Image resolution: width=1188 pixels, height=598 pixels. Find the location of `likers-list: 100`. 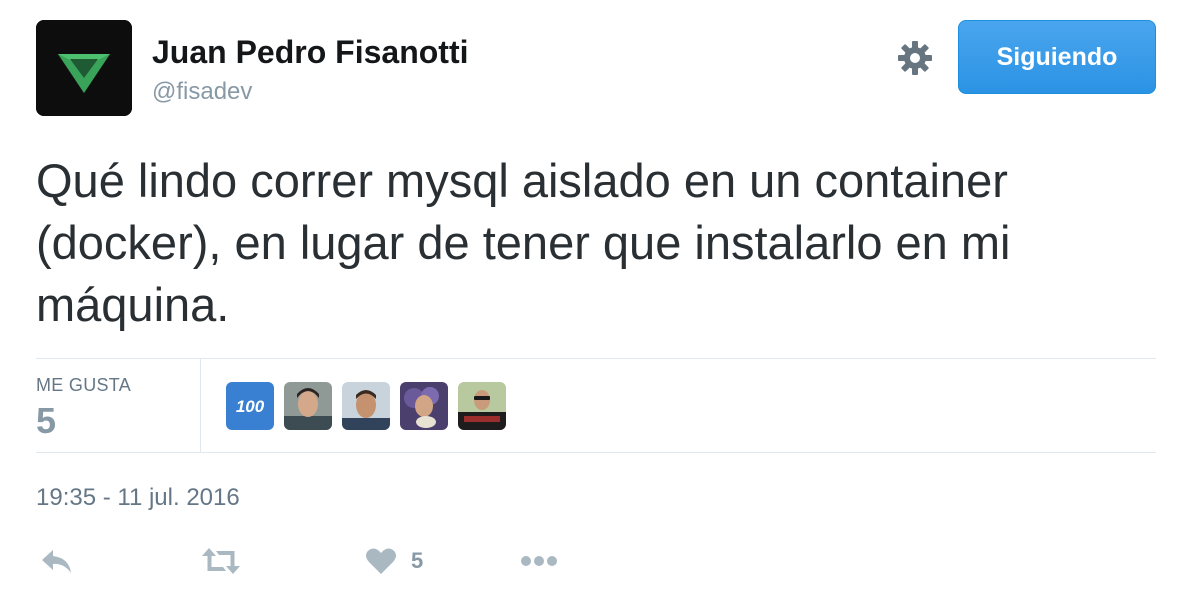

likers-list: 100 is located at coordinates (366, 406).